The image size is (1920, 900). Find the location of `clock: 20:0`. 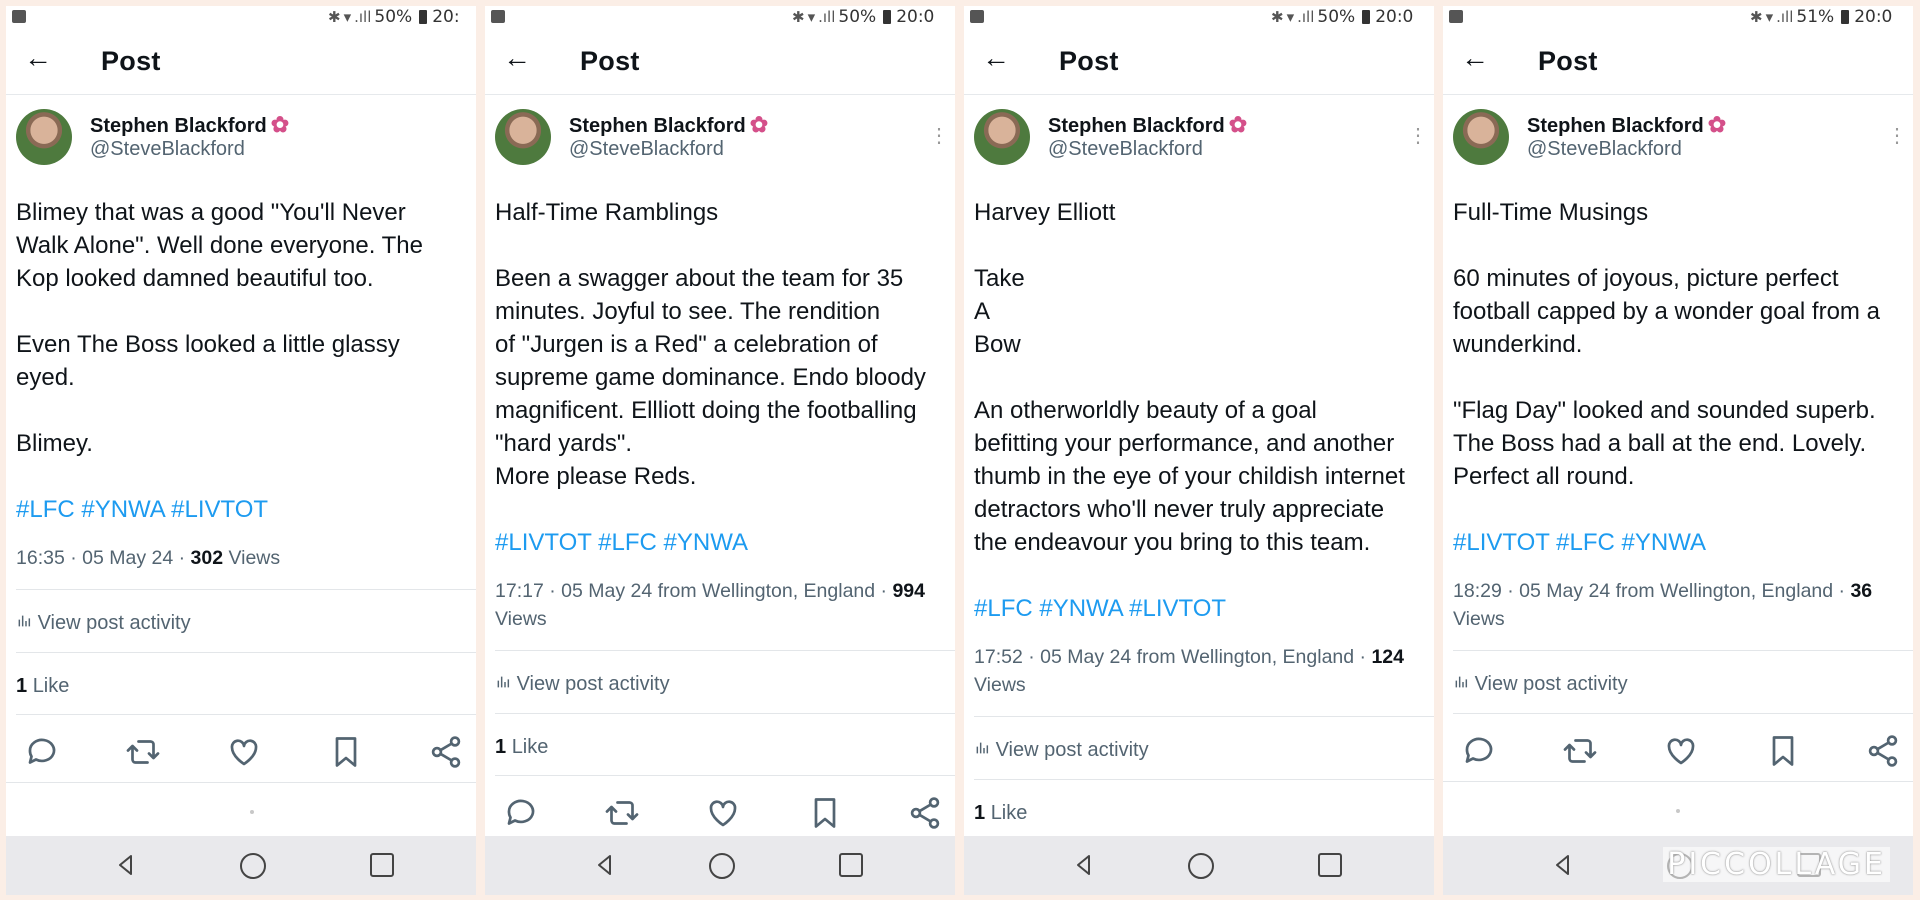

clock: 20:0 is located at coordinates (1394, 17).